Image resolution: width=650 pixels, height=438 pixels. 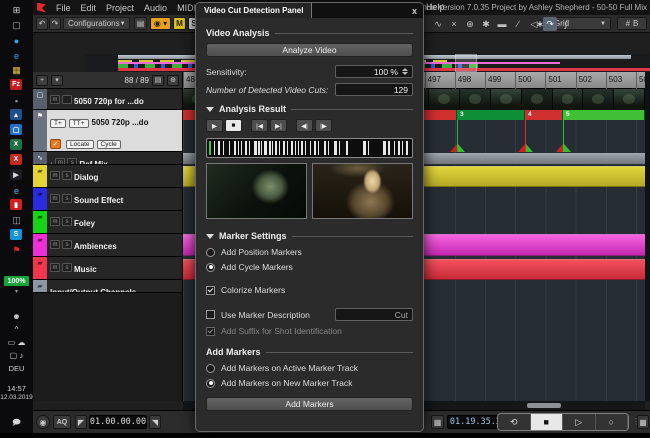 I want to click on mute-all-button: M, so click(x=179, y=23).